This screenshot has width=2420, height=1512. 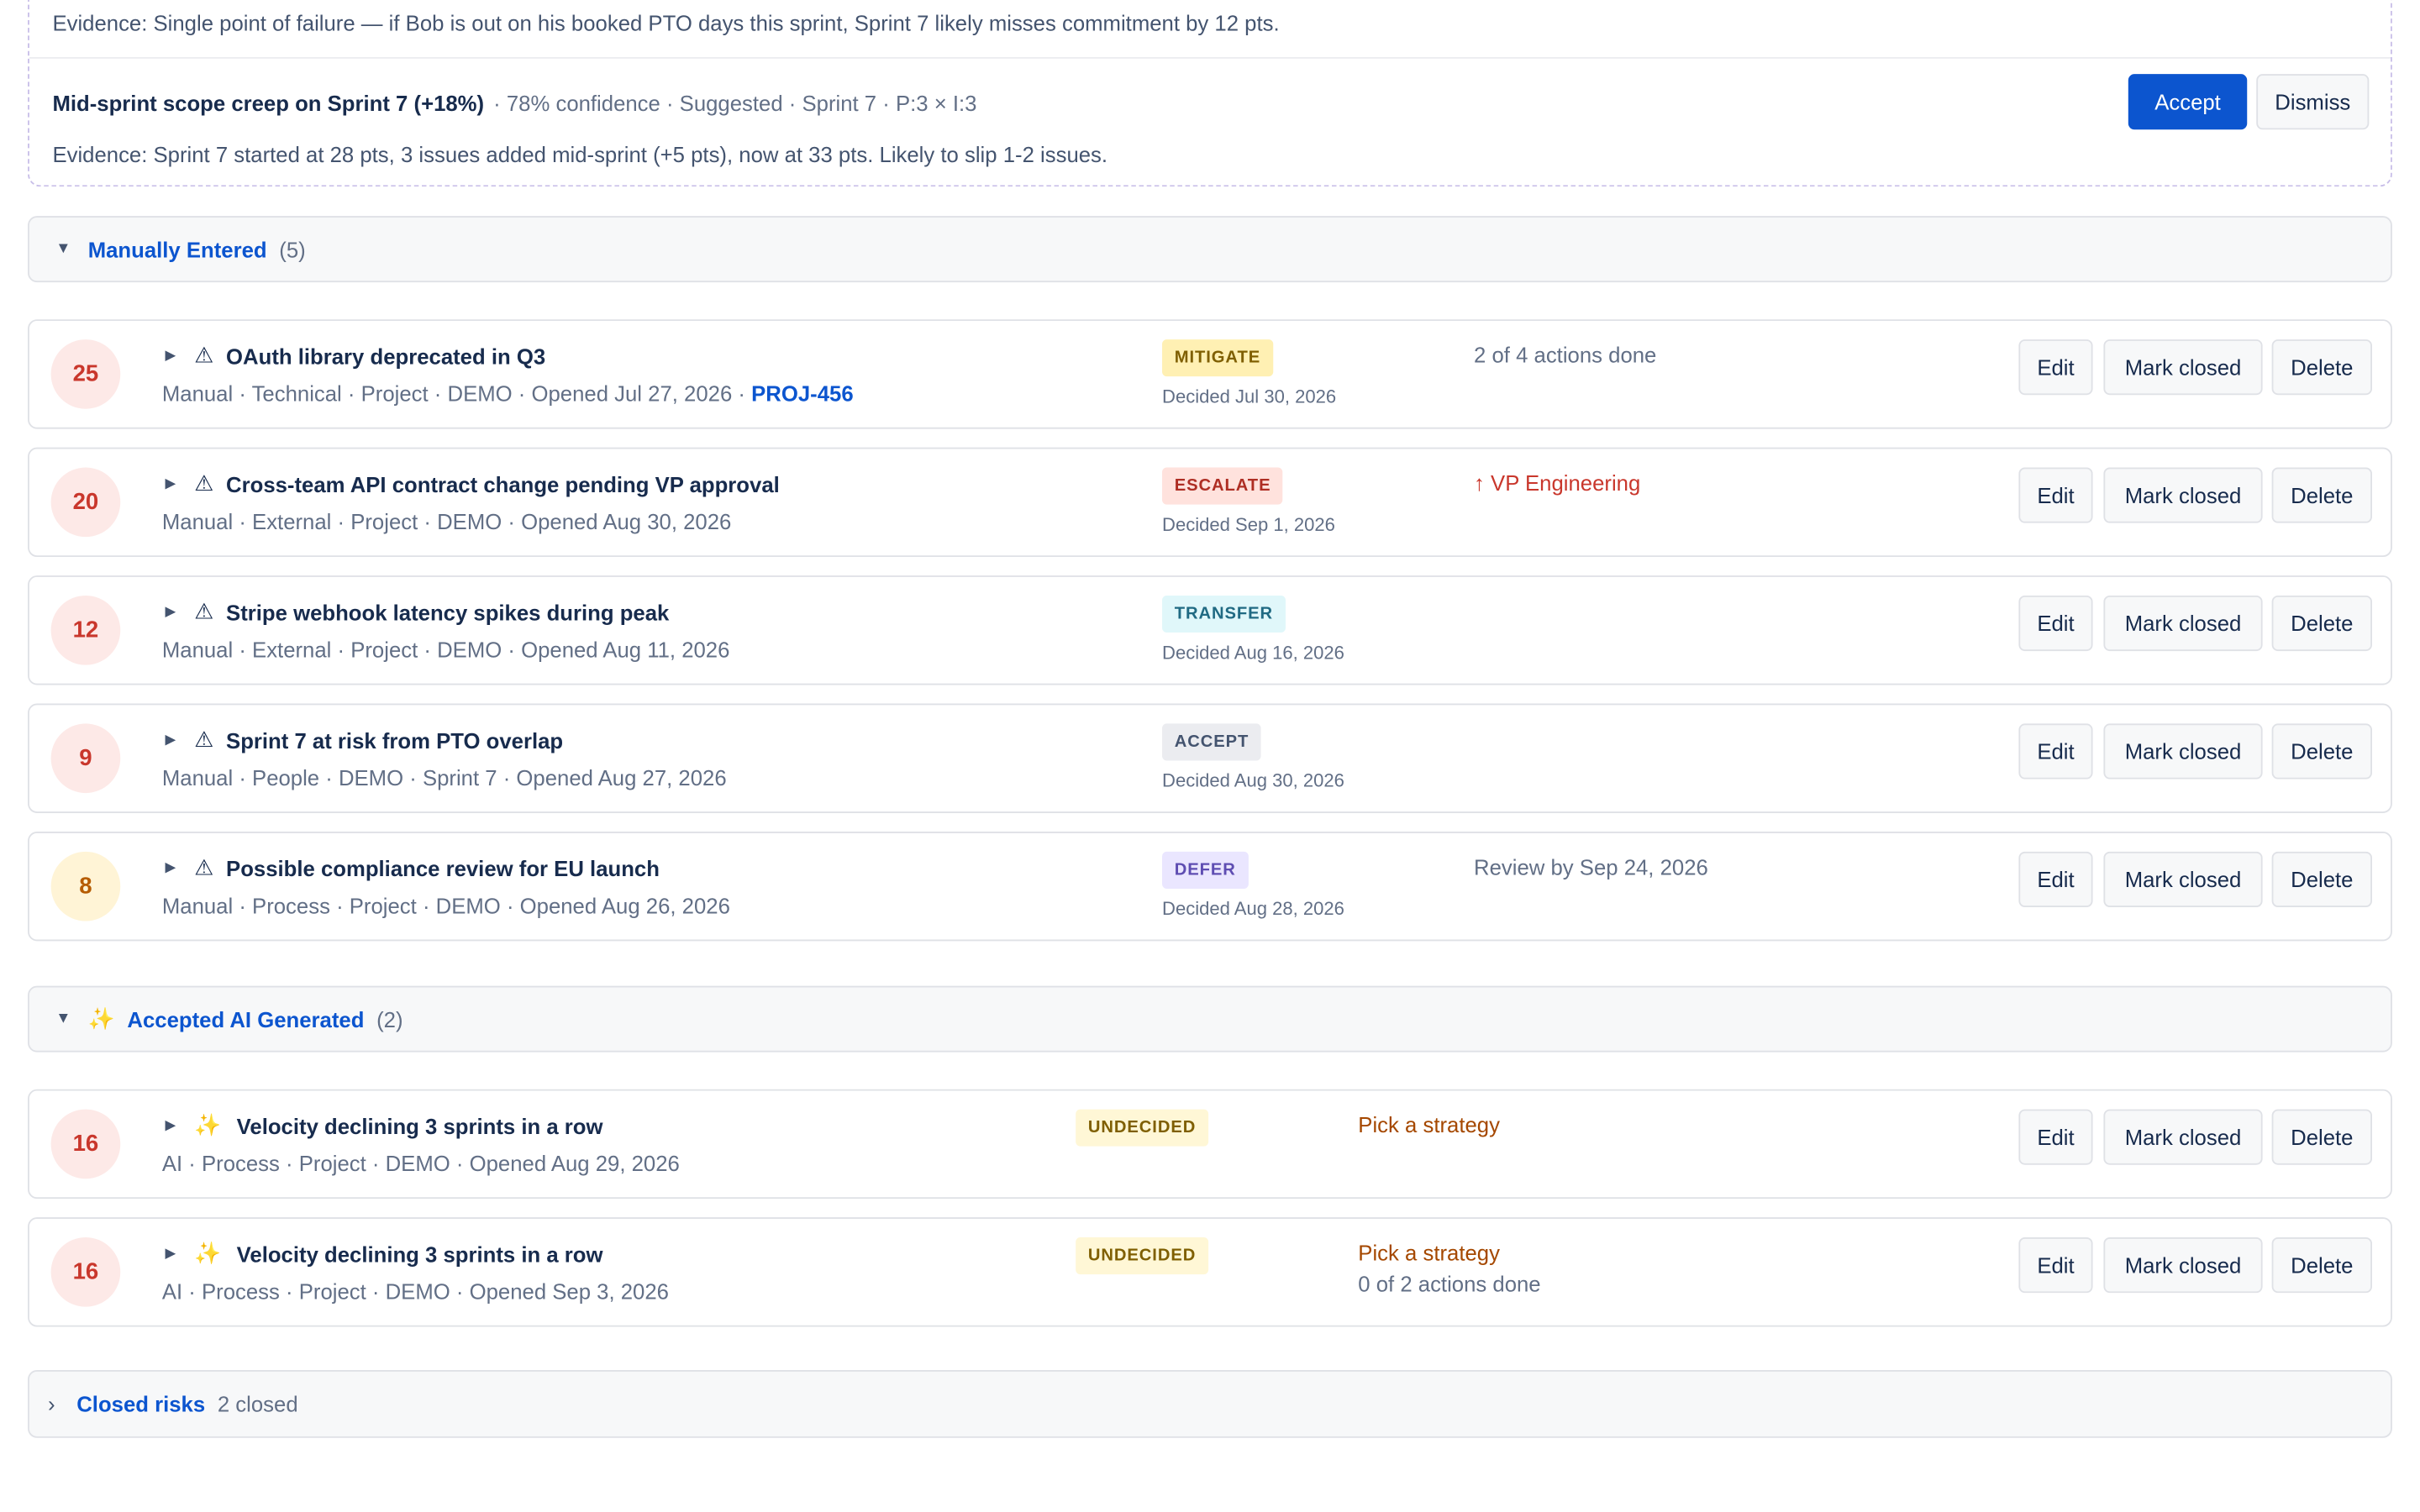 I want to click on strategy-badge: TRANSFER, so click(x=1224, y=614).